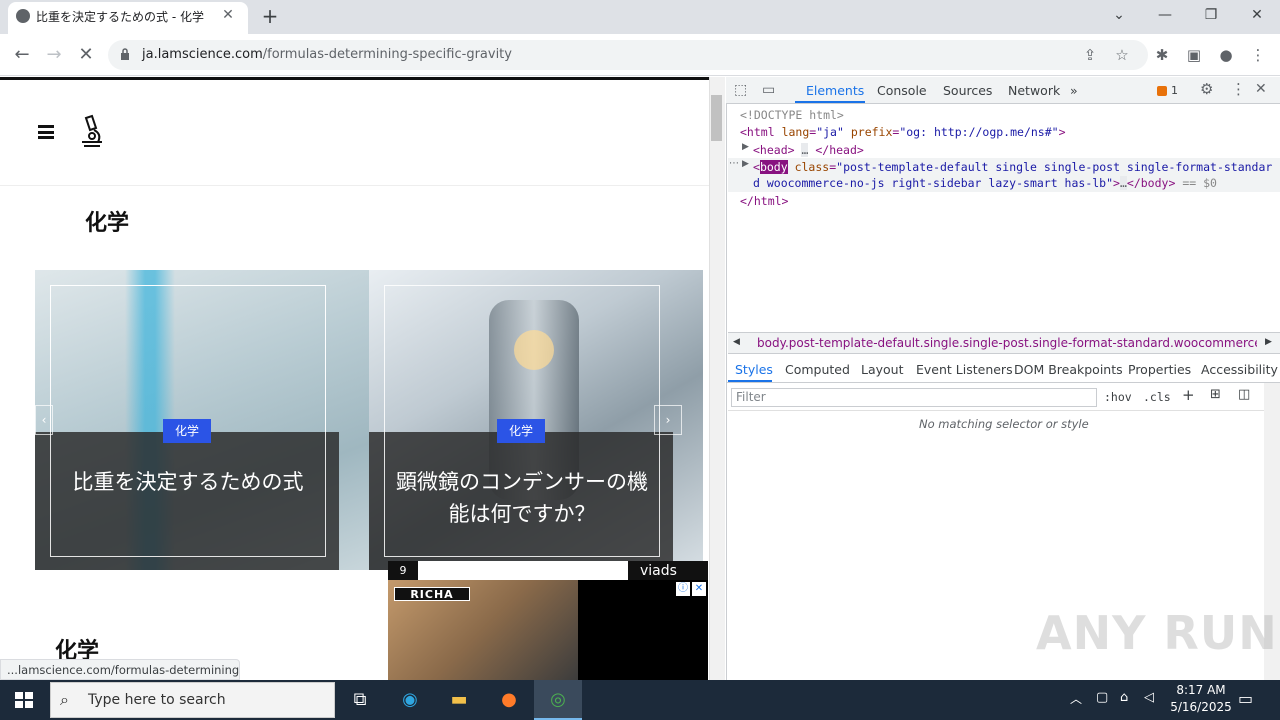  Describe the element at coordinates (1149, 697) in the screenshot. I see `volume-icon: ◁` at that location.